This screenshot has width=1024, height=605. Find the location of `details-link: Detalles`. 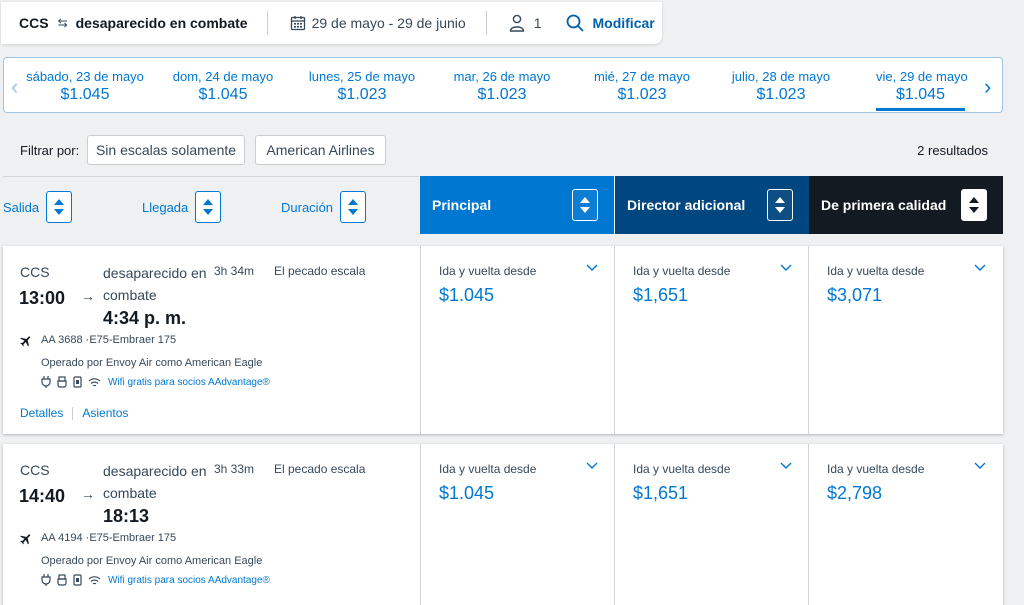

details-link: Detalles is located at coordinates (41, 413).